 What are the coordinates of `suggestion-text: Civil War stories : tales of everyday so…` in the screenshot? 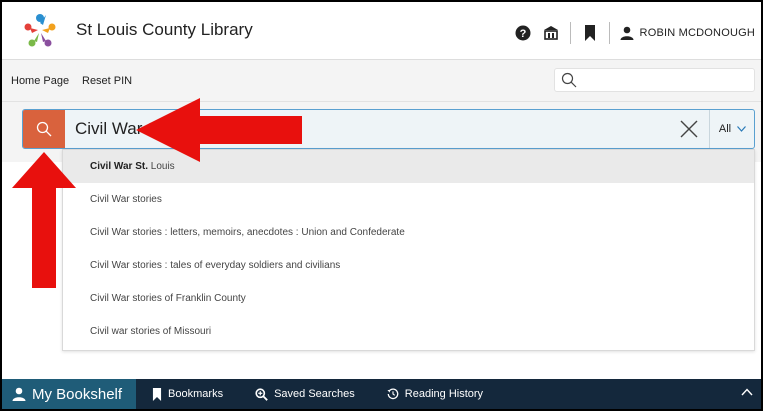 It's located at (215, 265).